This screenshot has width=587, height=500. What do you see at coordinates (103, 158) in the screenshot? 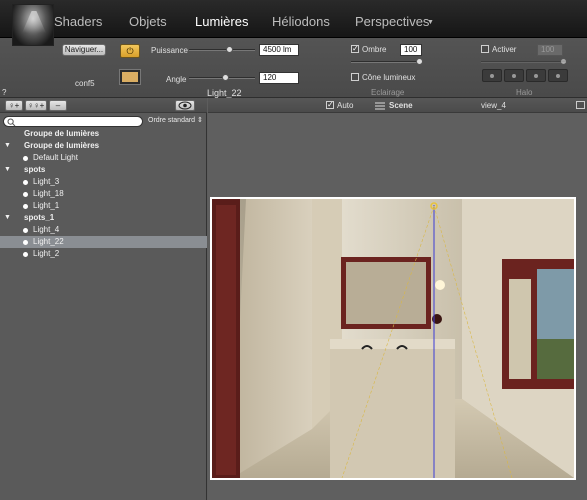
I see `tree-light-row: Default Light` at bounding box center [103, 158].